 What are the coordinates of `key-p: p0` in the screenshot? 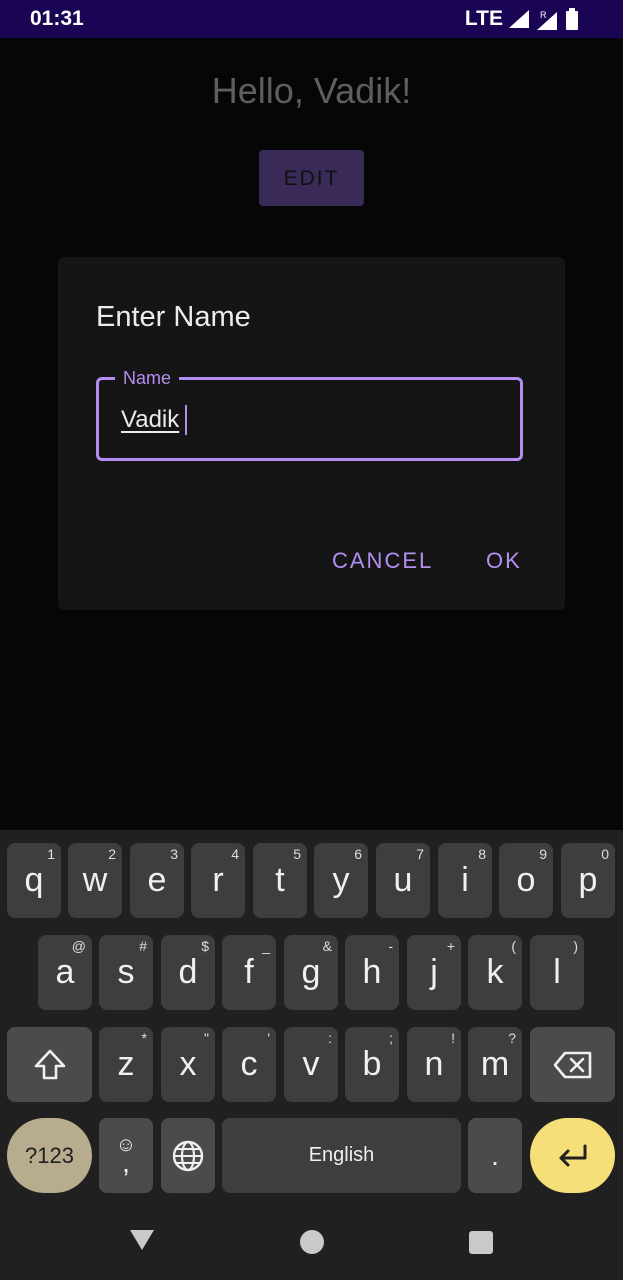 It's located at (588, 880).